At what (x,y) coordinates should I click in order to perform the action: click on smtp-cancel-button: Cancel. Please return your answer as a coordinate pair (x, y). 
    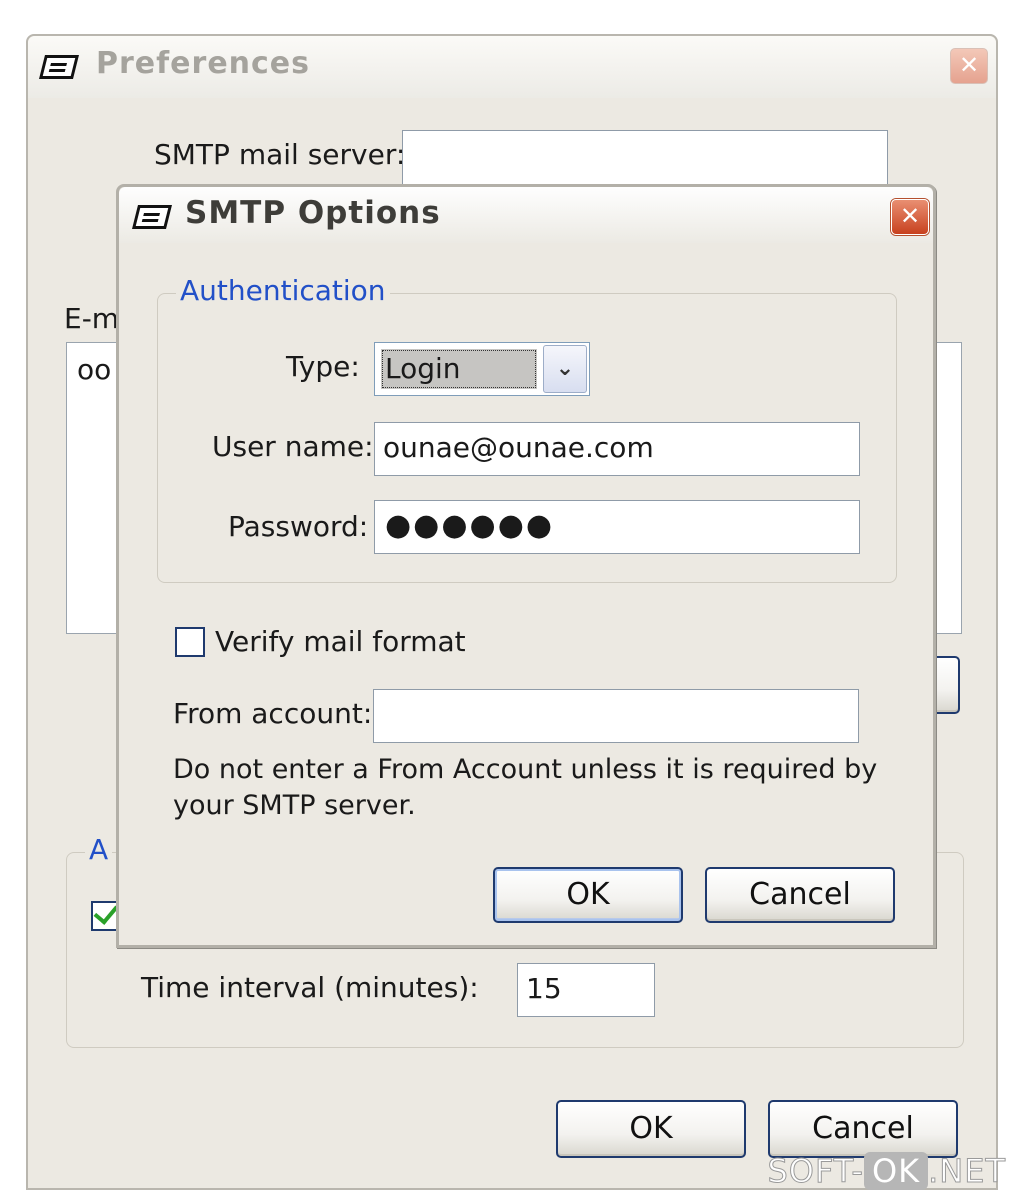
    Looking at the image, I should click on (800, 895).